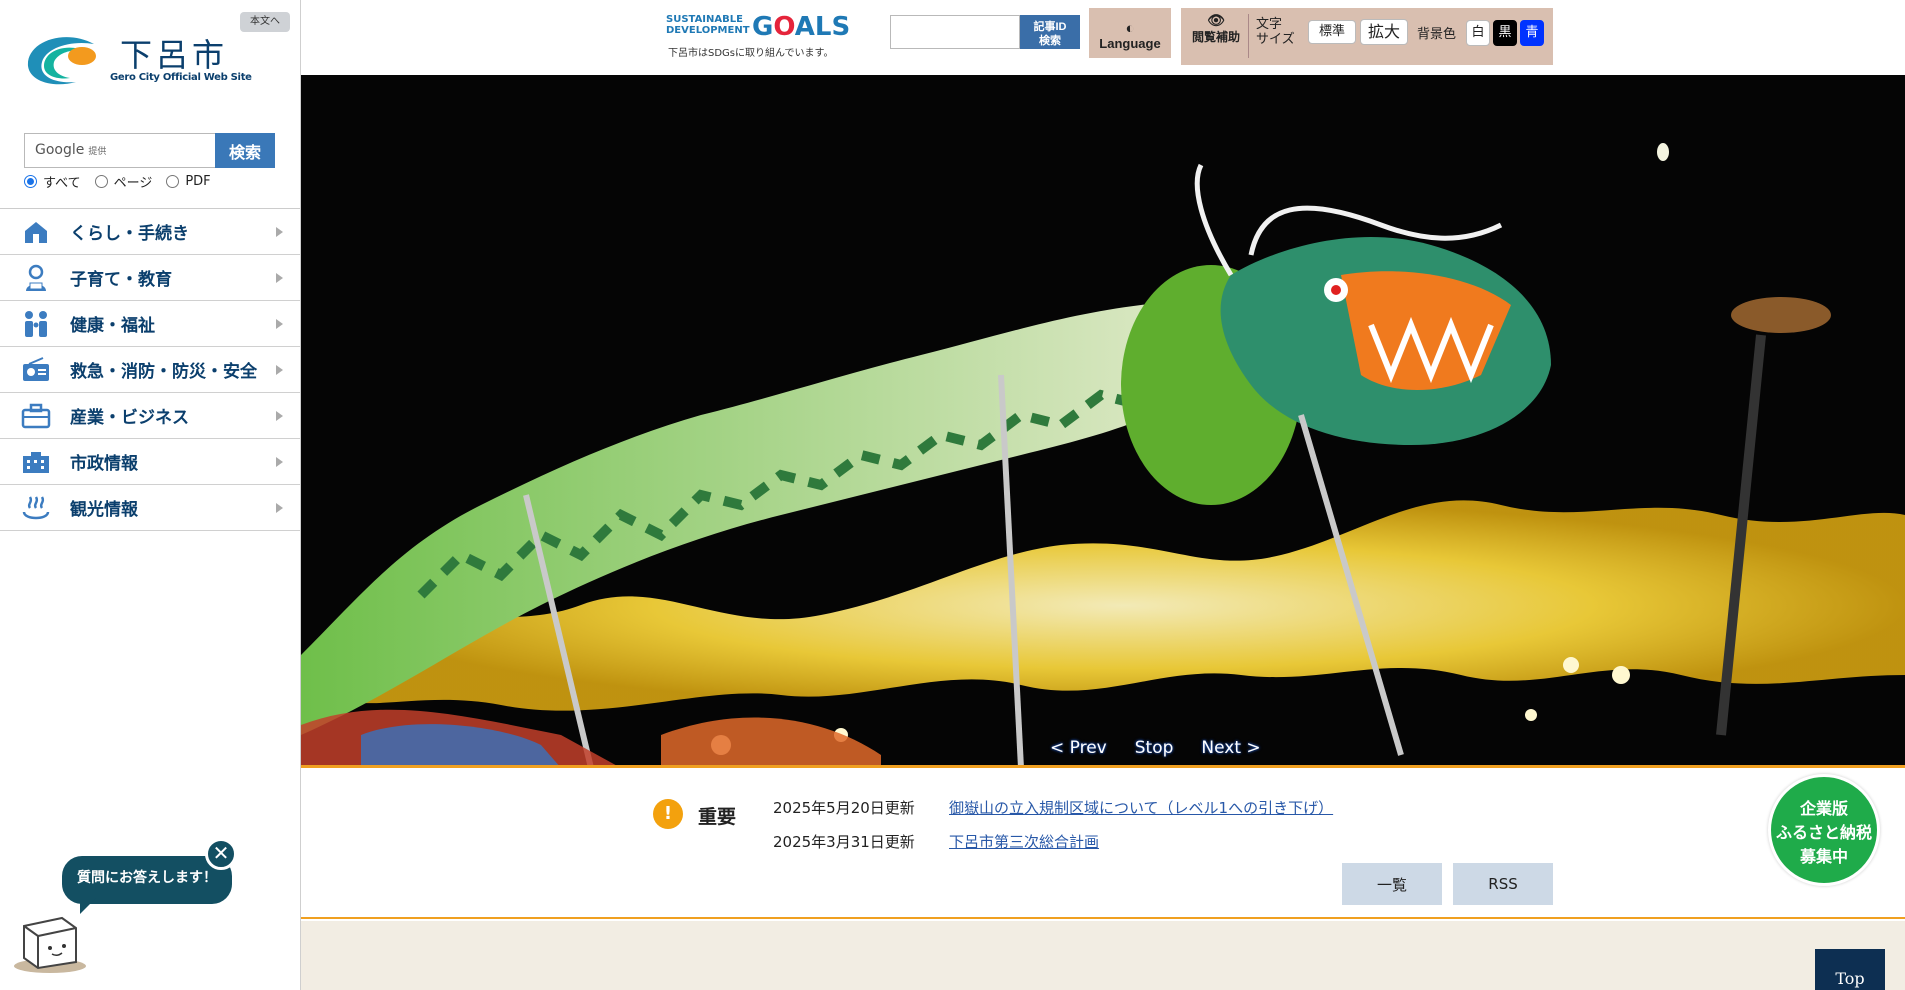 This screenshot has width=1905, height=990. What do you see at coordinates (62, 183) in the screenshot?
I see `scope-all-label: すべて` at bounding box center [62, 183].